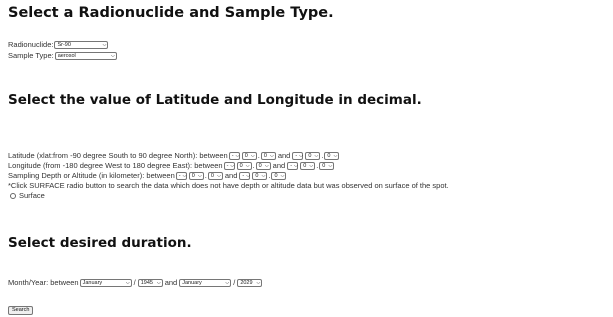 The width and height of the screenshot is (613, 317). What do you see at coordinates (229, 166) in the screenshot?
I see `longitude-from-sign-select: - ⌵` at bounding box center [229, 166].